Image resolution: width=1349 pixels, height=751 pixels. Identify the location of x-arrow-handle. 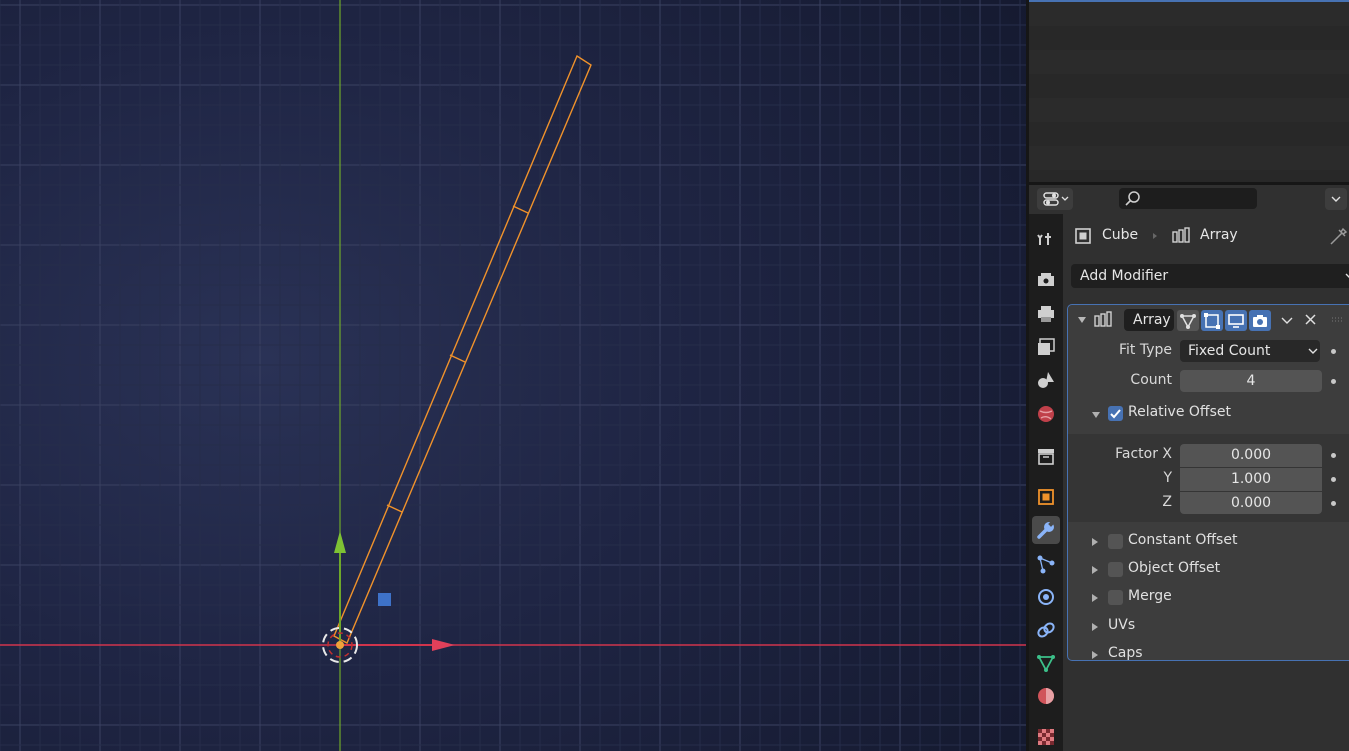
(443, 645).